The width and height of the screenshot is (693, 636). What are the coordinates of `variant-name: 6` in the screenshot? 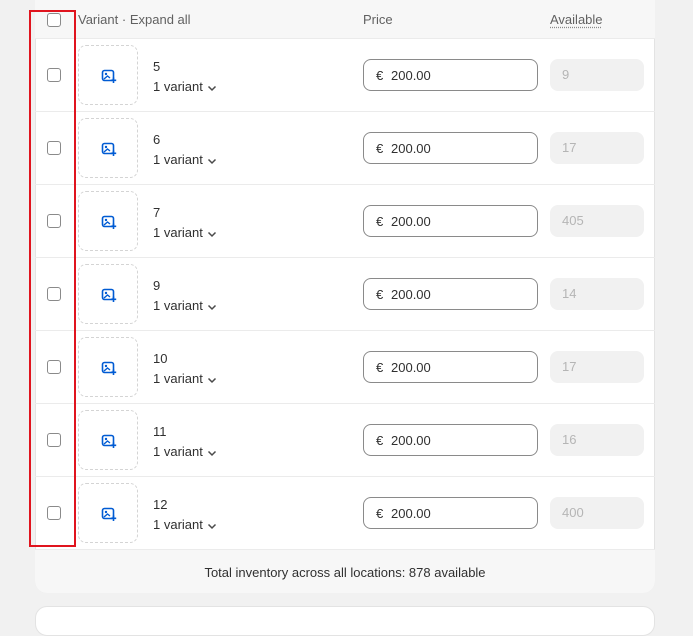 It's located at (157, 139).